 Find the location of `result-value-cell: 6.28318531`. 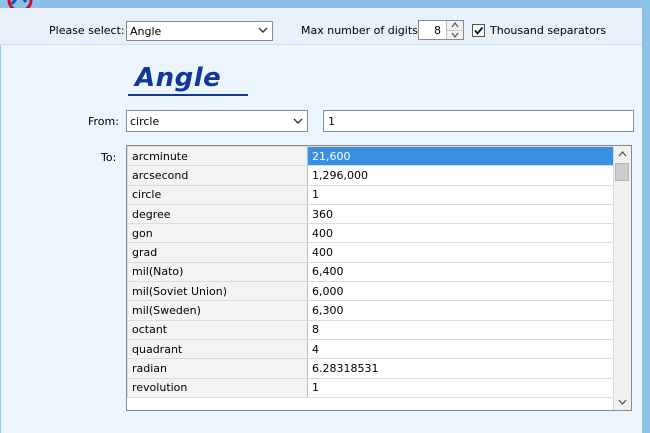

result-value-cell: 6.28318531 is located at coordinates (461, 368).